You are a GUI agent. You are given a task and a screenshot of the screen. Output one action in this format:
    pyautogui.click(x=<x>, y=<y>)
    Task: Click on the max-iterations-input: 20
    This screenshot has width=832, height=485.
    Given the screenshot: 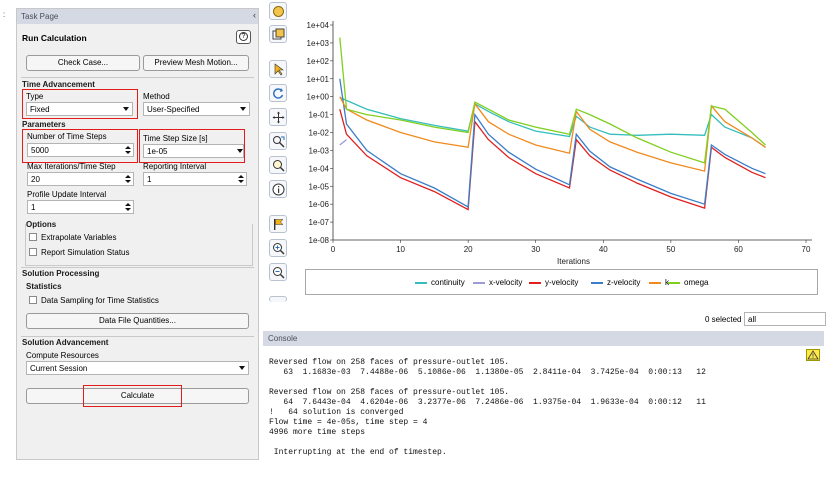 What is the action you would take?
    pyautogui.click(x=80, y=179)
    